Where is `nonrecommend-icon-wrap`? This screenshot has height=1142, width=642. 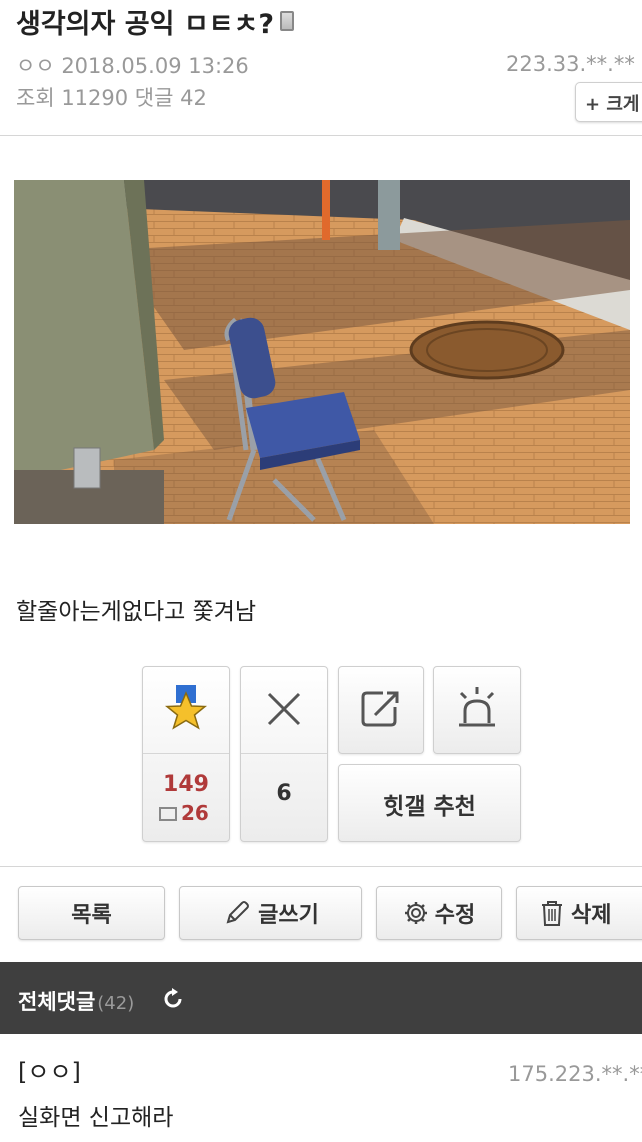 nonrecommend-icon-wrap is located at coordinates (284, 709).